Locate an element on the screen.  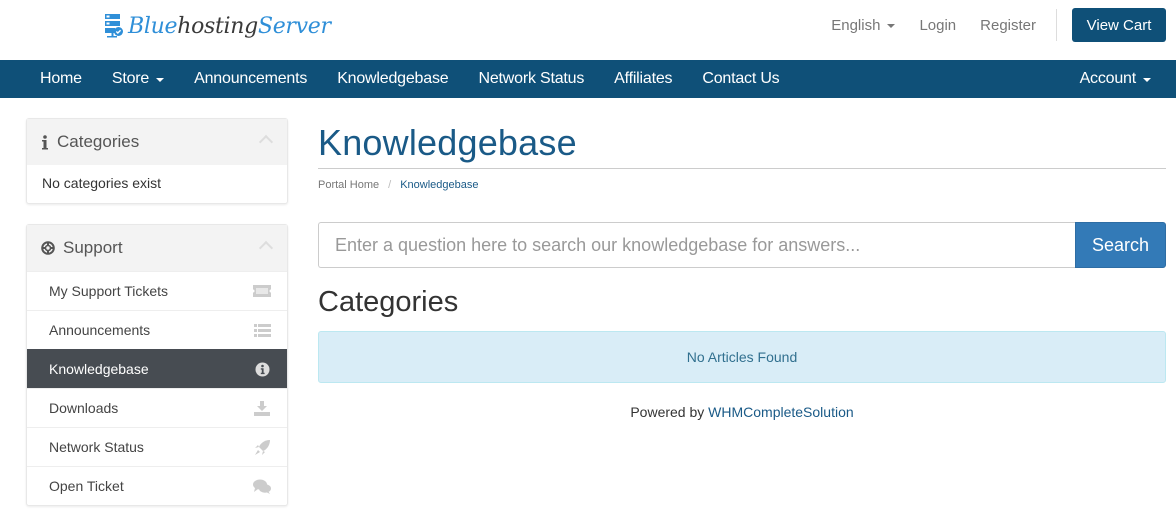
ticket-icon is located at coordinates (262, 291).